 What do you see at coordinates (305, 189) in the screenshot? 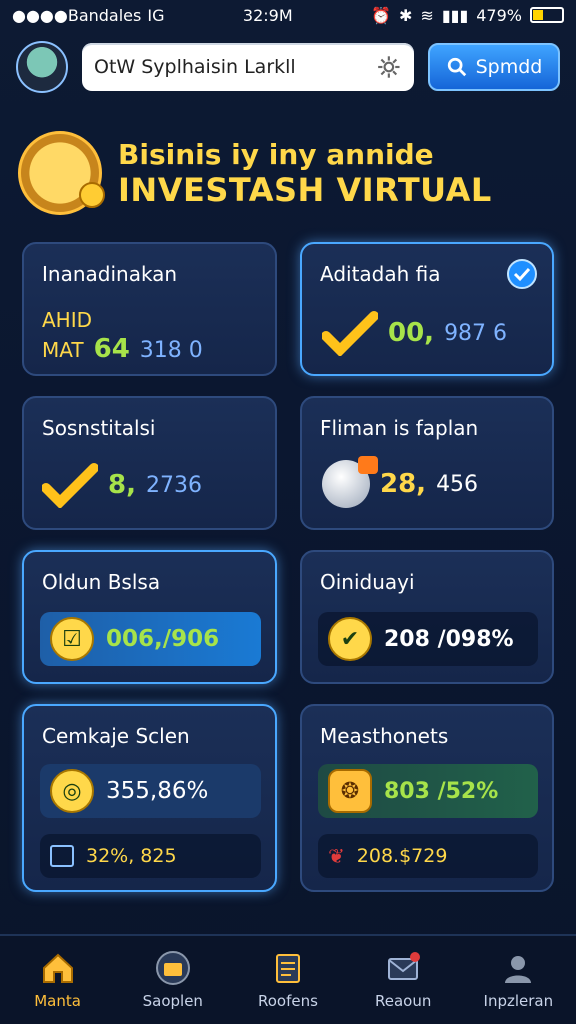
I see `hero-subtitle: INVESTASH VIRTUAL` at bounding box center [305, 189].